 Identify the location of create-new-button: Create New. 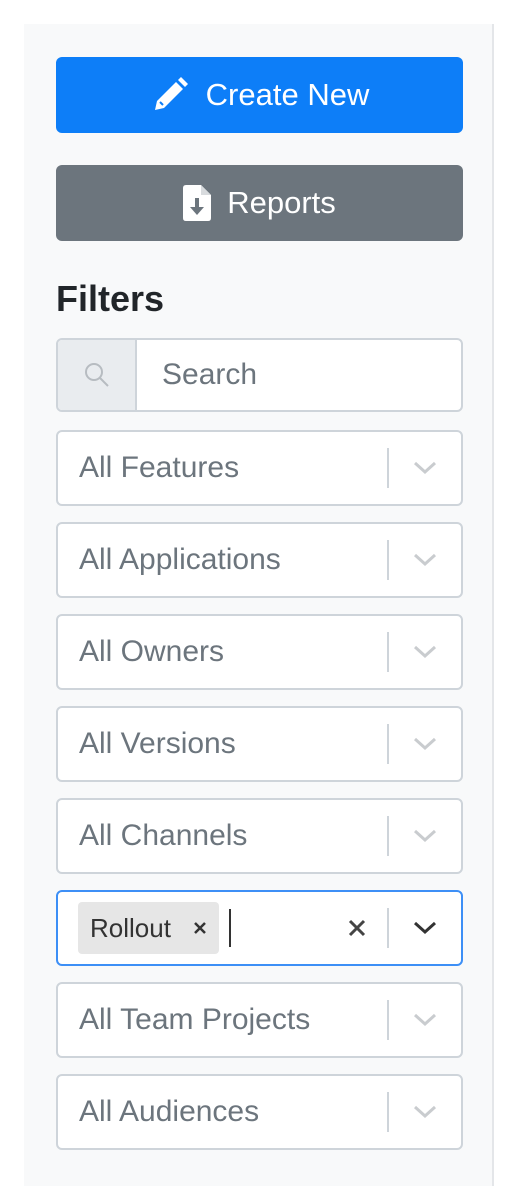
(259, 95).